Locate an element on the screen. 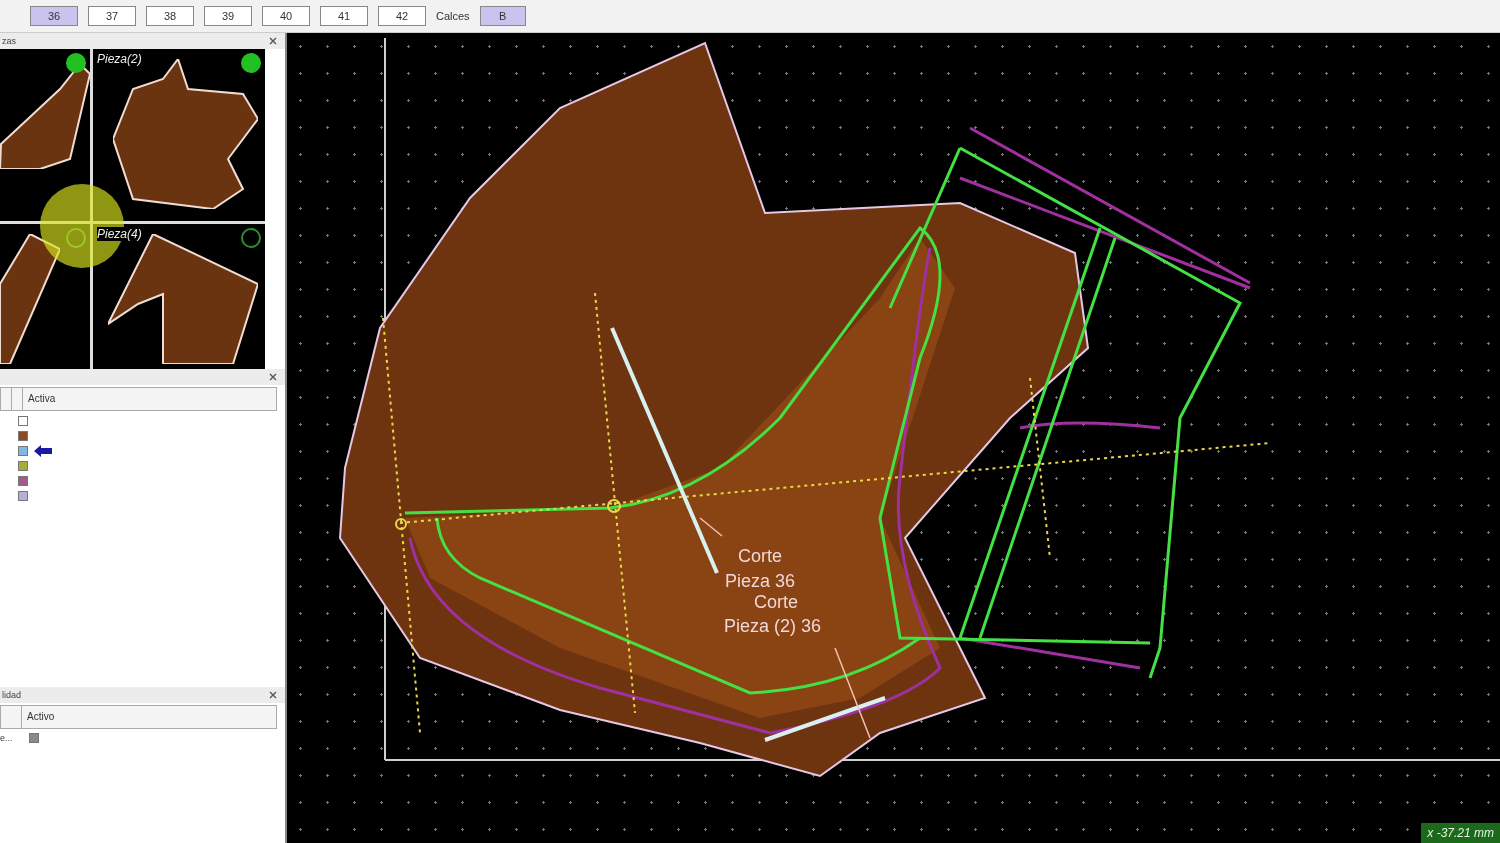  pattern-piece-thumbnail-icon is located at coordinates (30, 299).